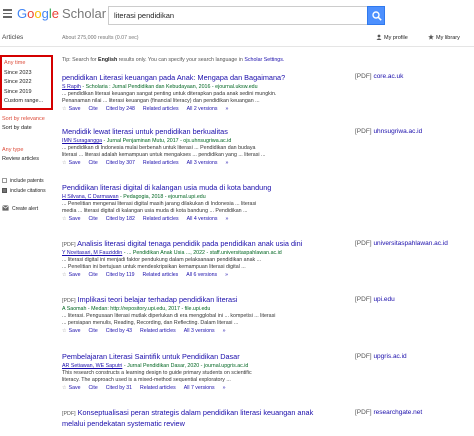  I want to click on create-alert-link: Create alert, so click(20, 208).